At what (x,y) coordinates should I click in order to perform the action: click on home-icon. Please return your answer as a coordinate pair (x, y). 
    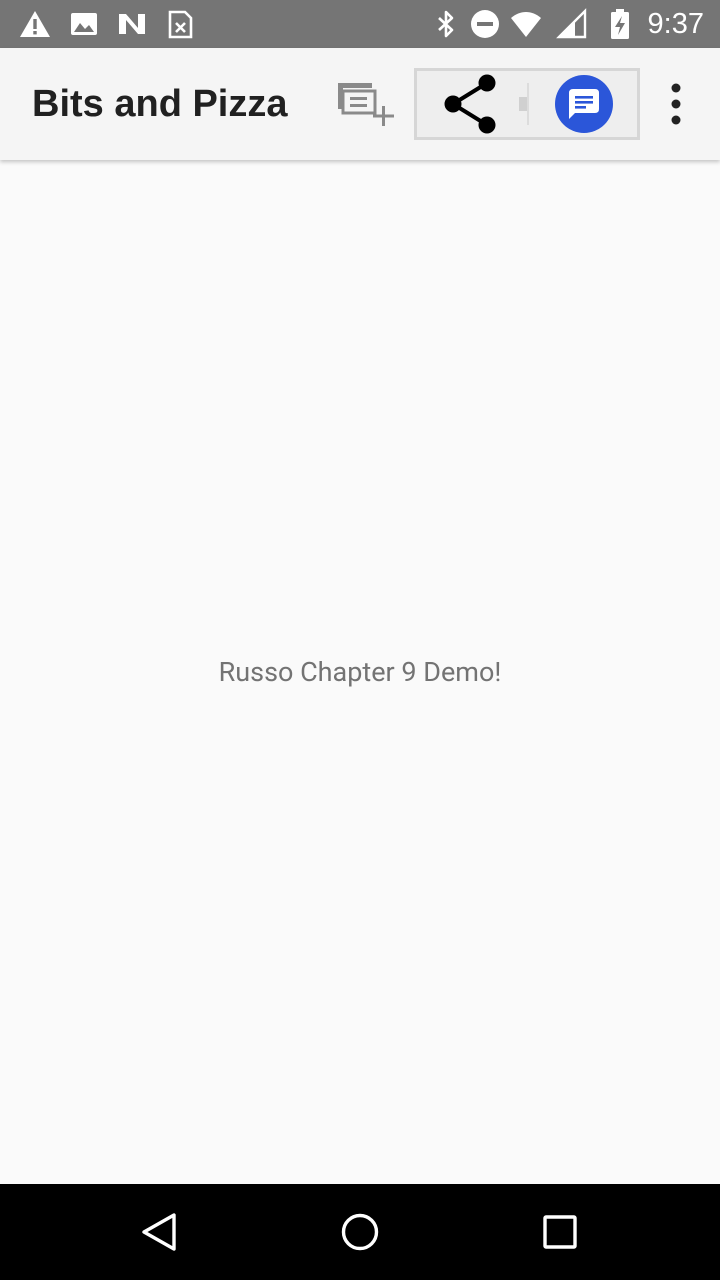
    Looking at the image, I should click on (360, 1232).